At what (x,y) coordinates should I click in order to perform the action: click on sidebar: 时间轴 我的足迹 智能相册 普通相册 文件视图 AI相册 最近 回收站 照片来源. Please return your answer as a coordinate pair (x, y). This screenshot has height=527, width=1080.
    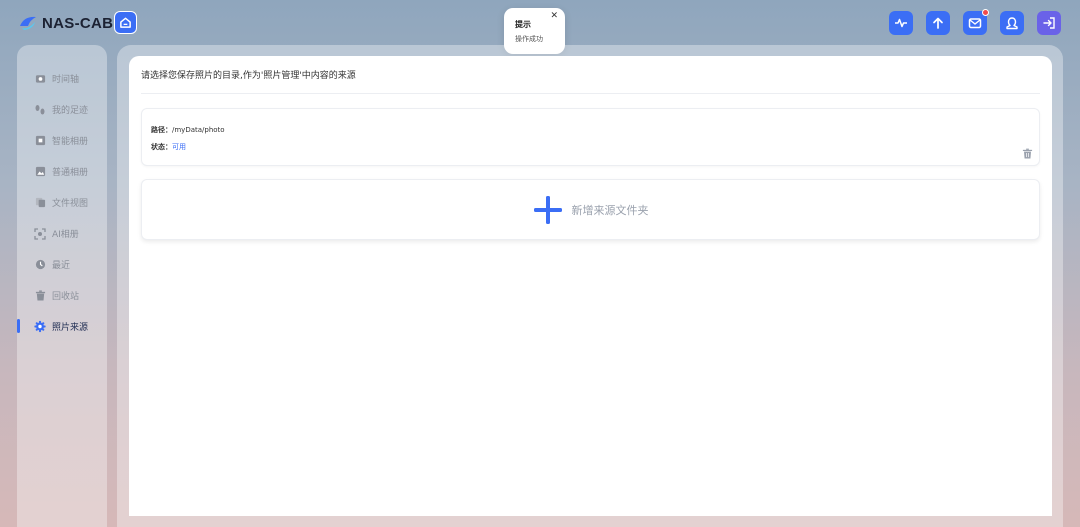
    Looking at the image, I should click on (62, 286).